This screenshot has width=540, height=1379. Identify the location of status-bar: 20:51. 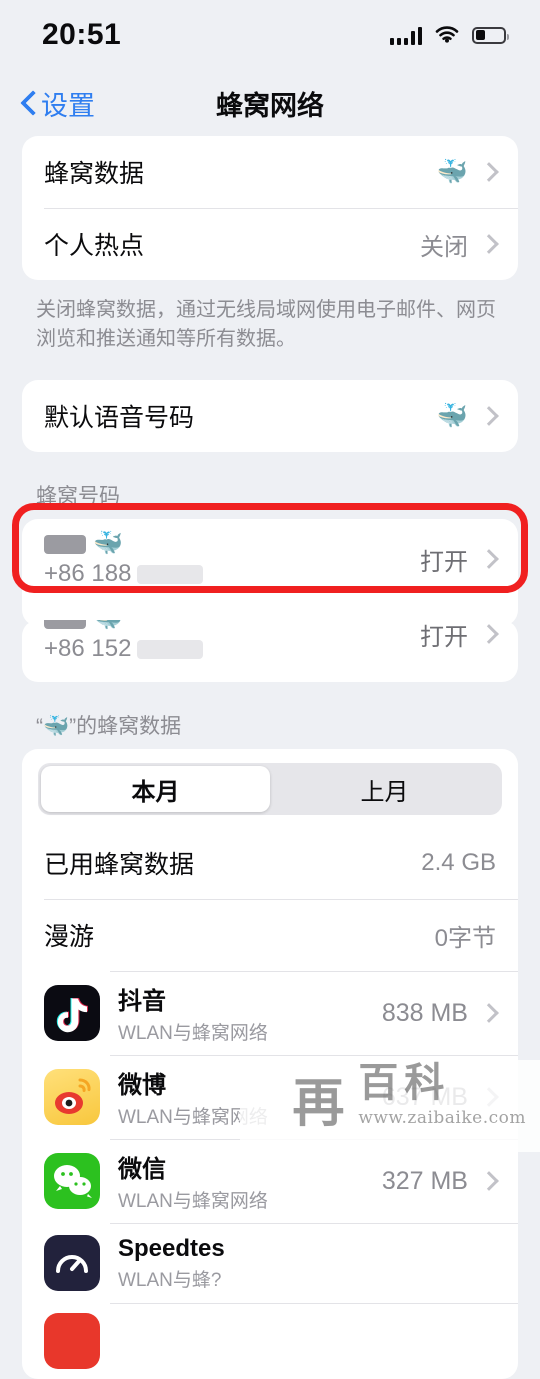
(270, 35).